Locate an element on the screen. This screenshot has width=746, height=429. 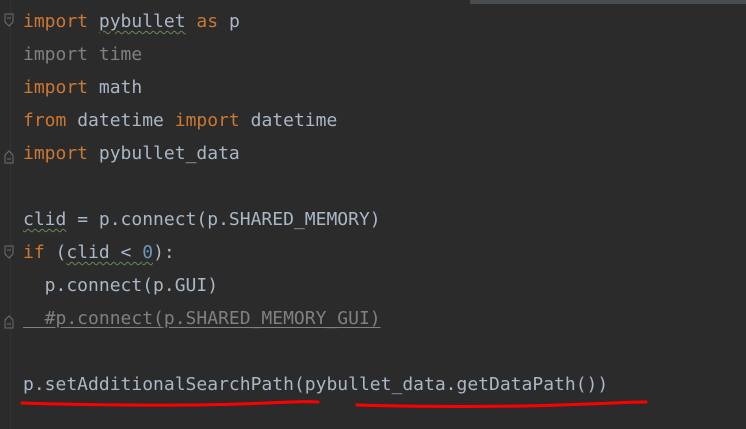
horizontal-scrollbar is located at coordinates (608, 2).